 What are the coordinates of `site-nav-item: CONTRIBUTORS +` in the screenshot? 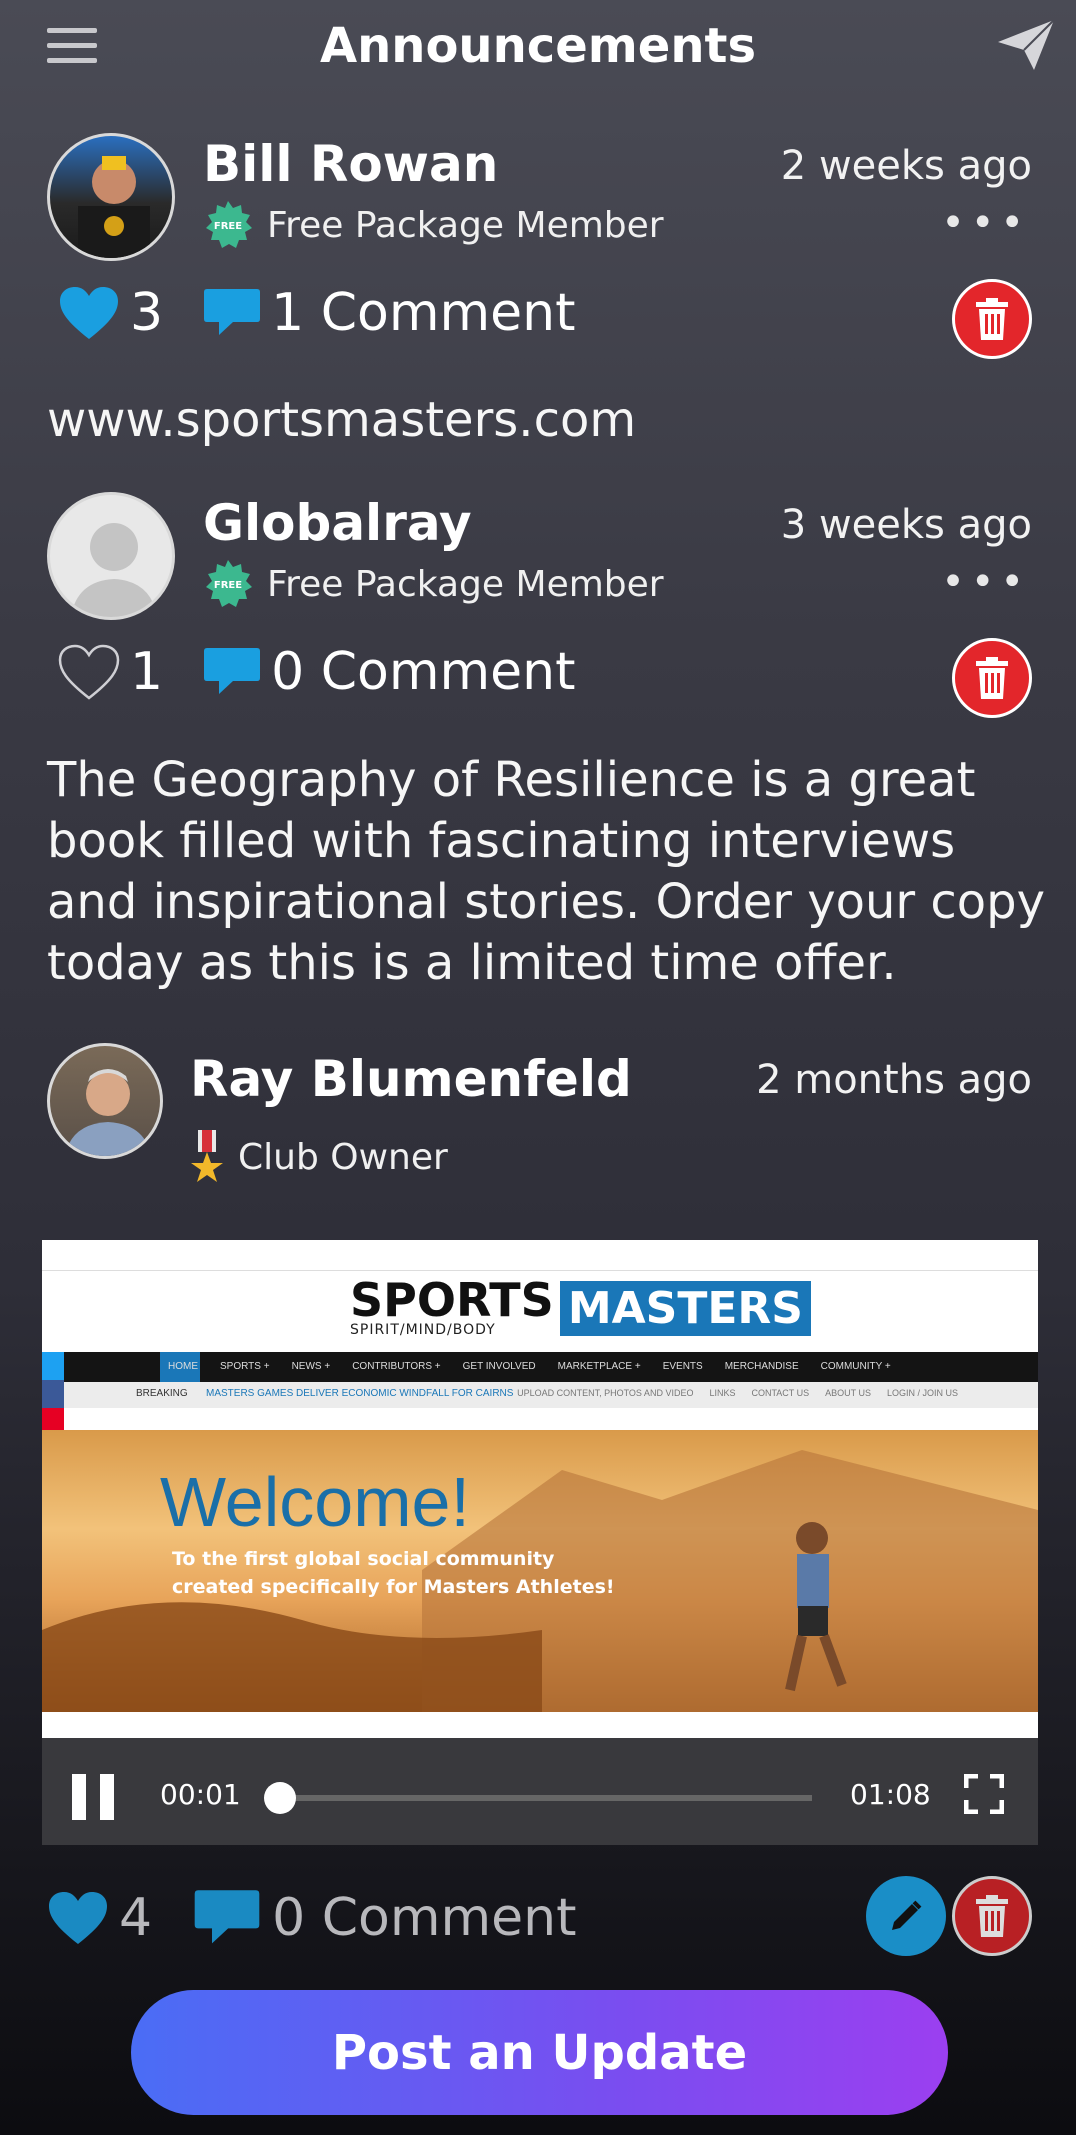 It's located at (396, 1366).